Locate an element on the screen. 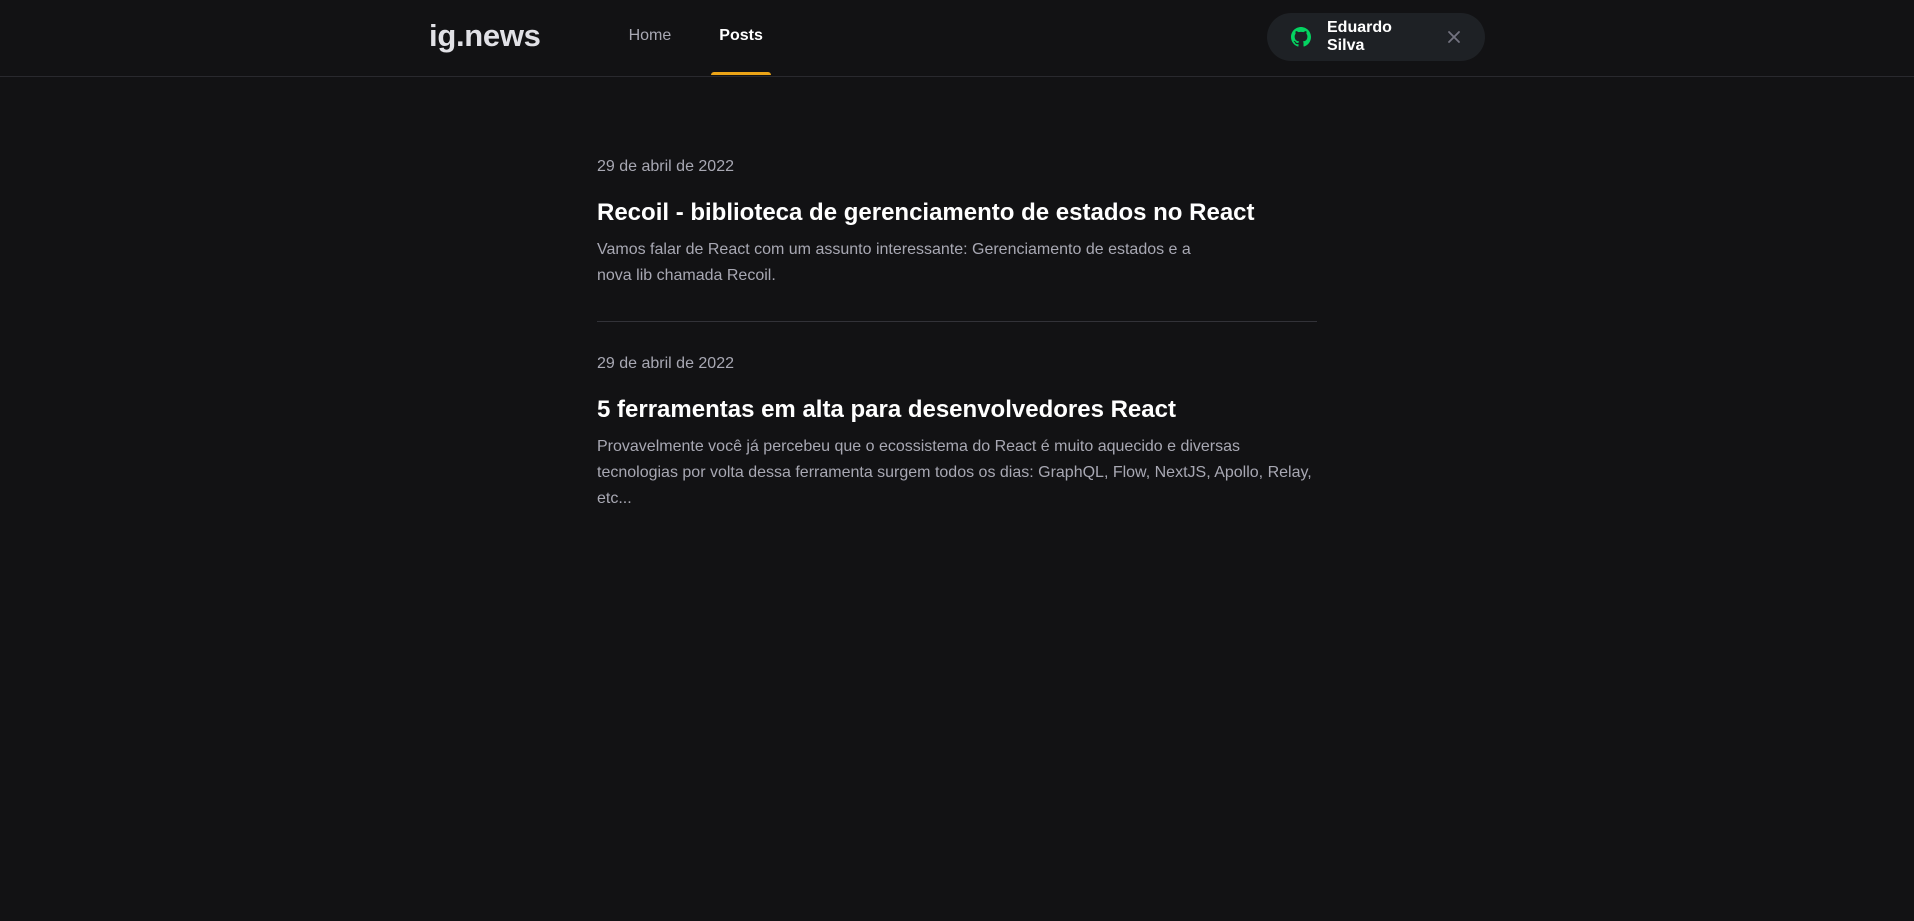  user-name: Eduardo Silva is located at coordinates (1359, 36).